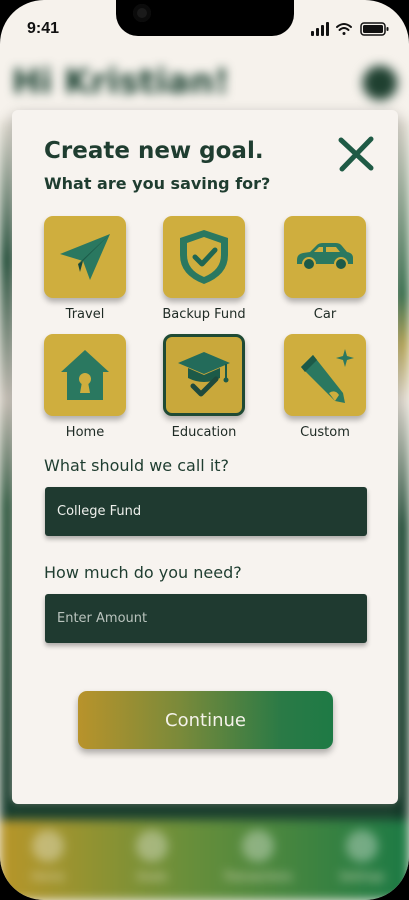  Describe the element at coordinates (325, 432) in the screenshot. I see `category-custom-label: Custom` at that location.